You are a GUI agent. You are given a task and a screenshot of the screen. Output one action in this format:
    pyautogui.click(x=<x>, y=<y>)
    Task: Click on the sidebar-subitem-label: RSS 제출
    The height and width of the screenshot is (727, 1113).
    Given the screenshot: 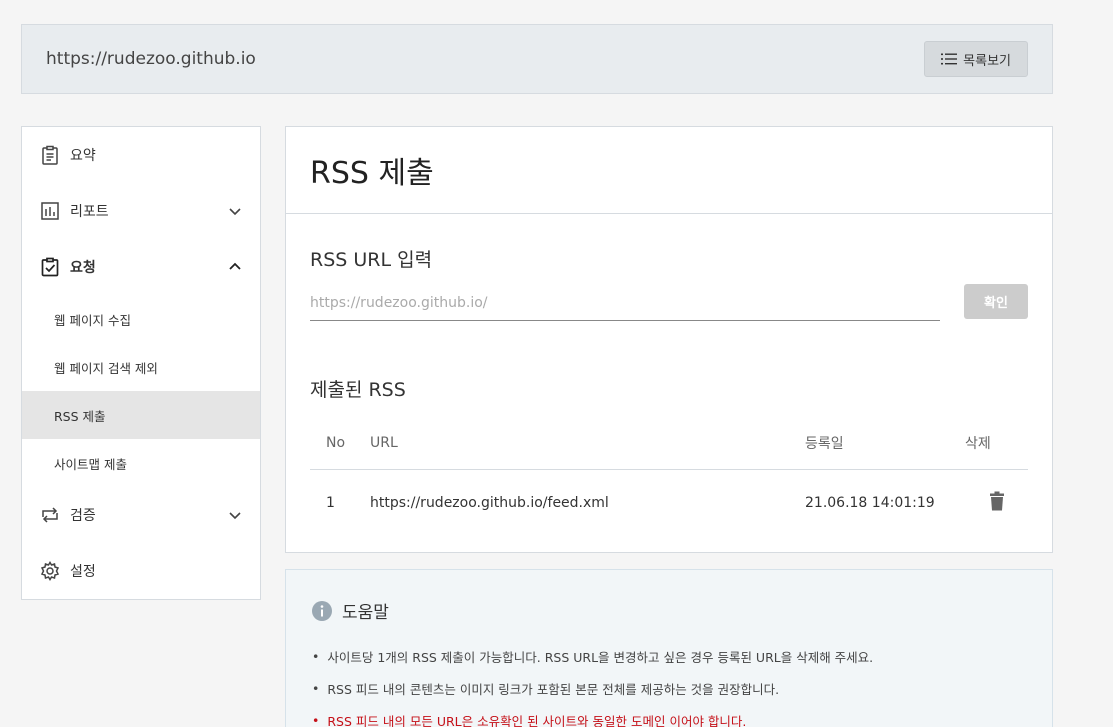 What is the action you would take?
    pyautogui.click(x=80, y=416)
    